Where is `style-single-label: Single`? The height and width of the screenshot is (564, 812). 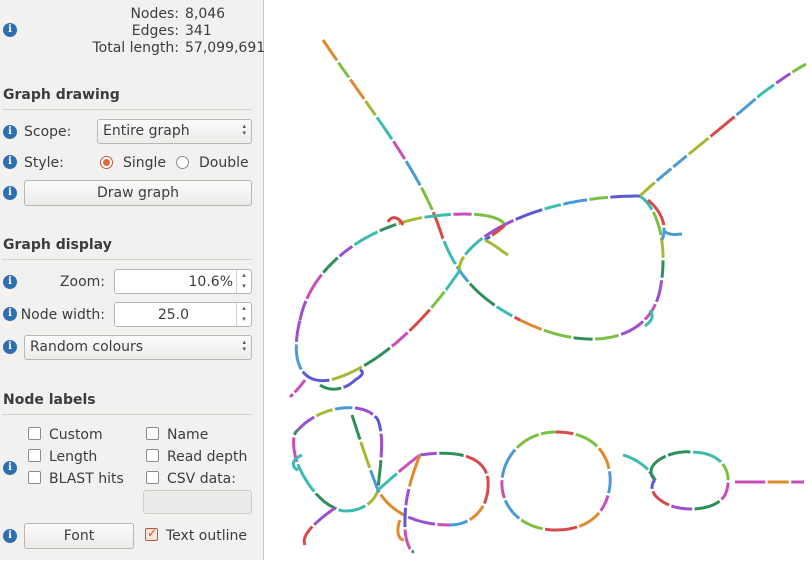
style-single-label: Single is located at coordinates (144, 163).